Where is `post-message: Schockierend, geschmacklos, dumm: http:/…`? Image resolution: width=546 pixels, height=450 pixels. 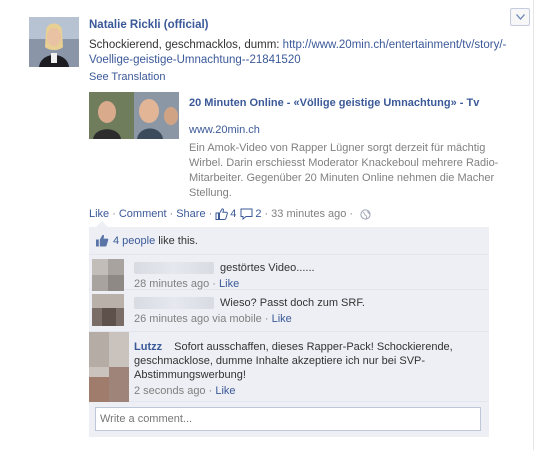 post-message: Schockierend, geschmacklos, dumm: http:/… is located at coordinates (299, 53).